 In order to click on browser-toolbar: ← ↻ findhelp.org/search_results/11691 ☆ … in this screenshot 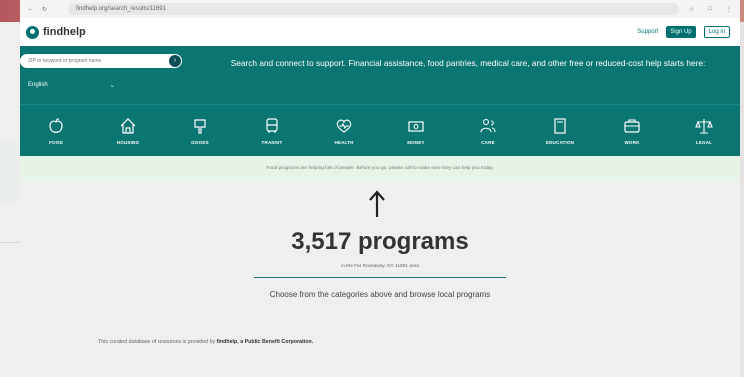, I will do `click(380, 9)`.